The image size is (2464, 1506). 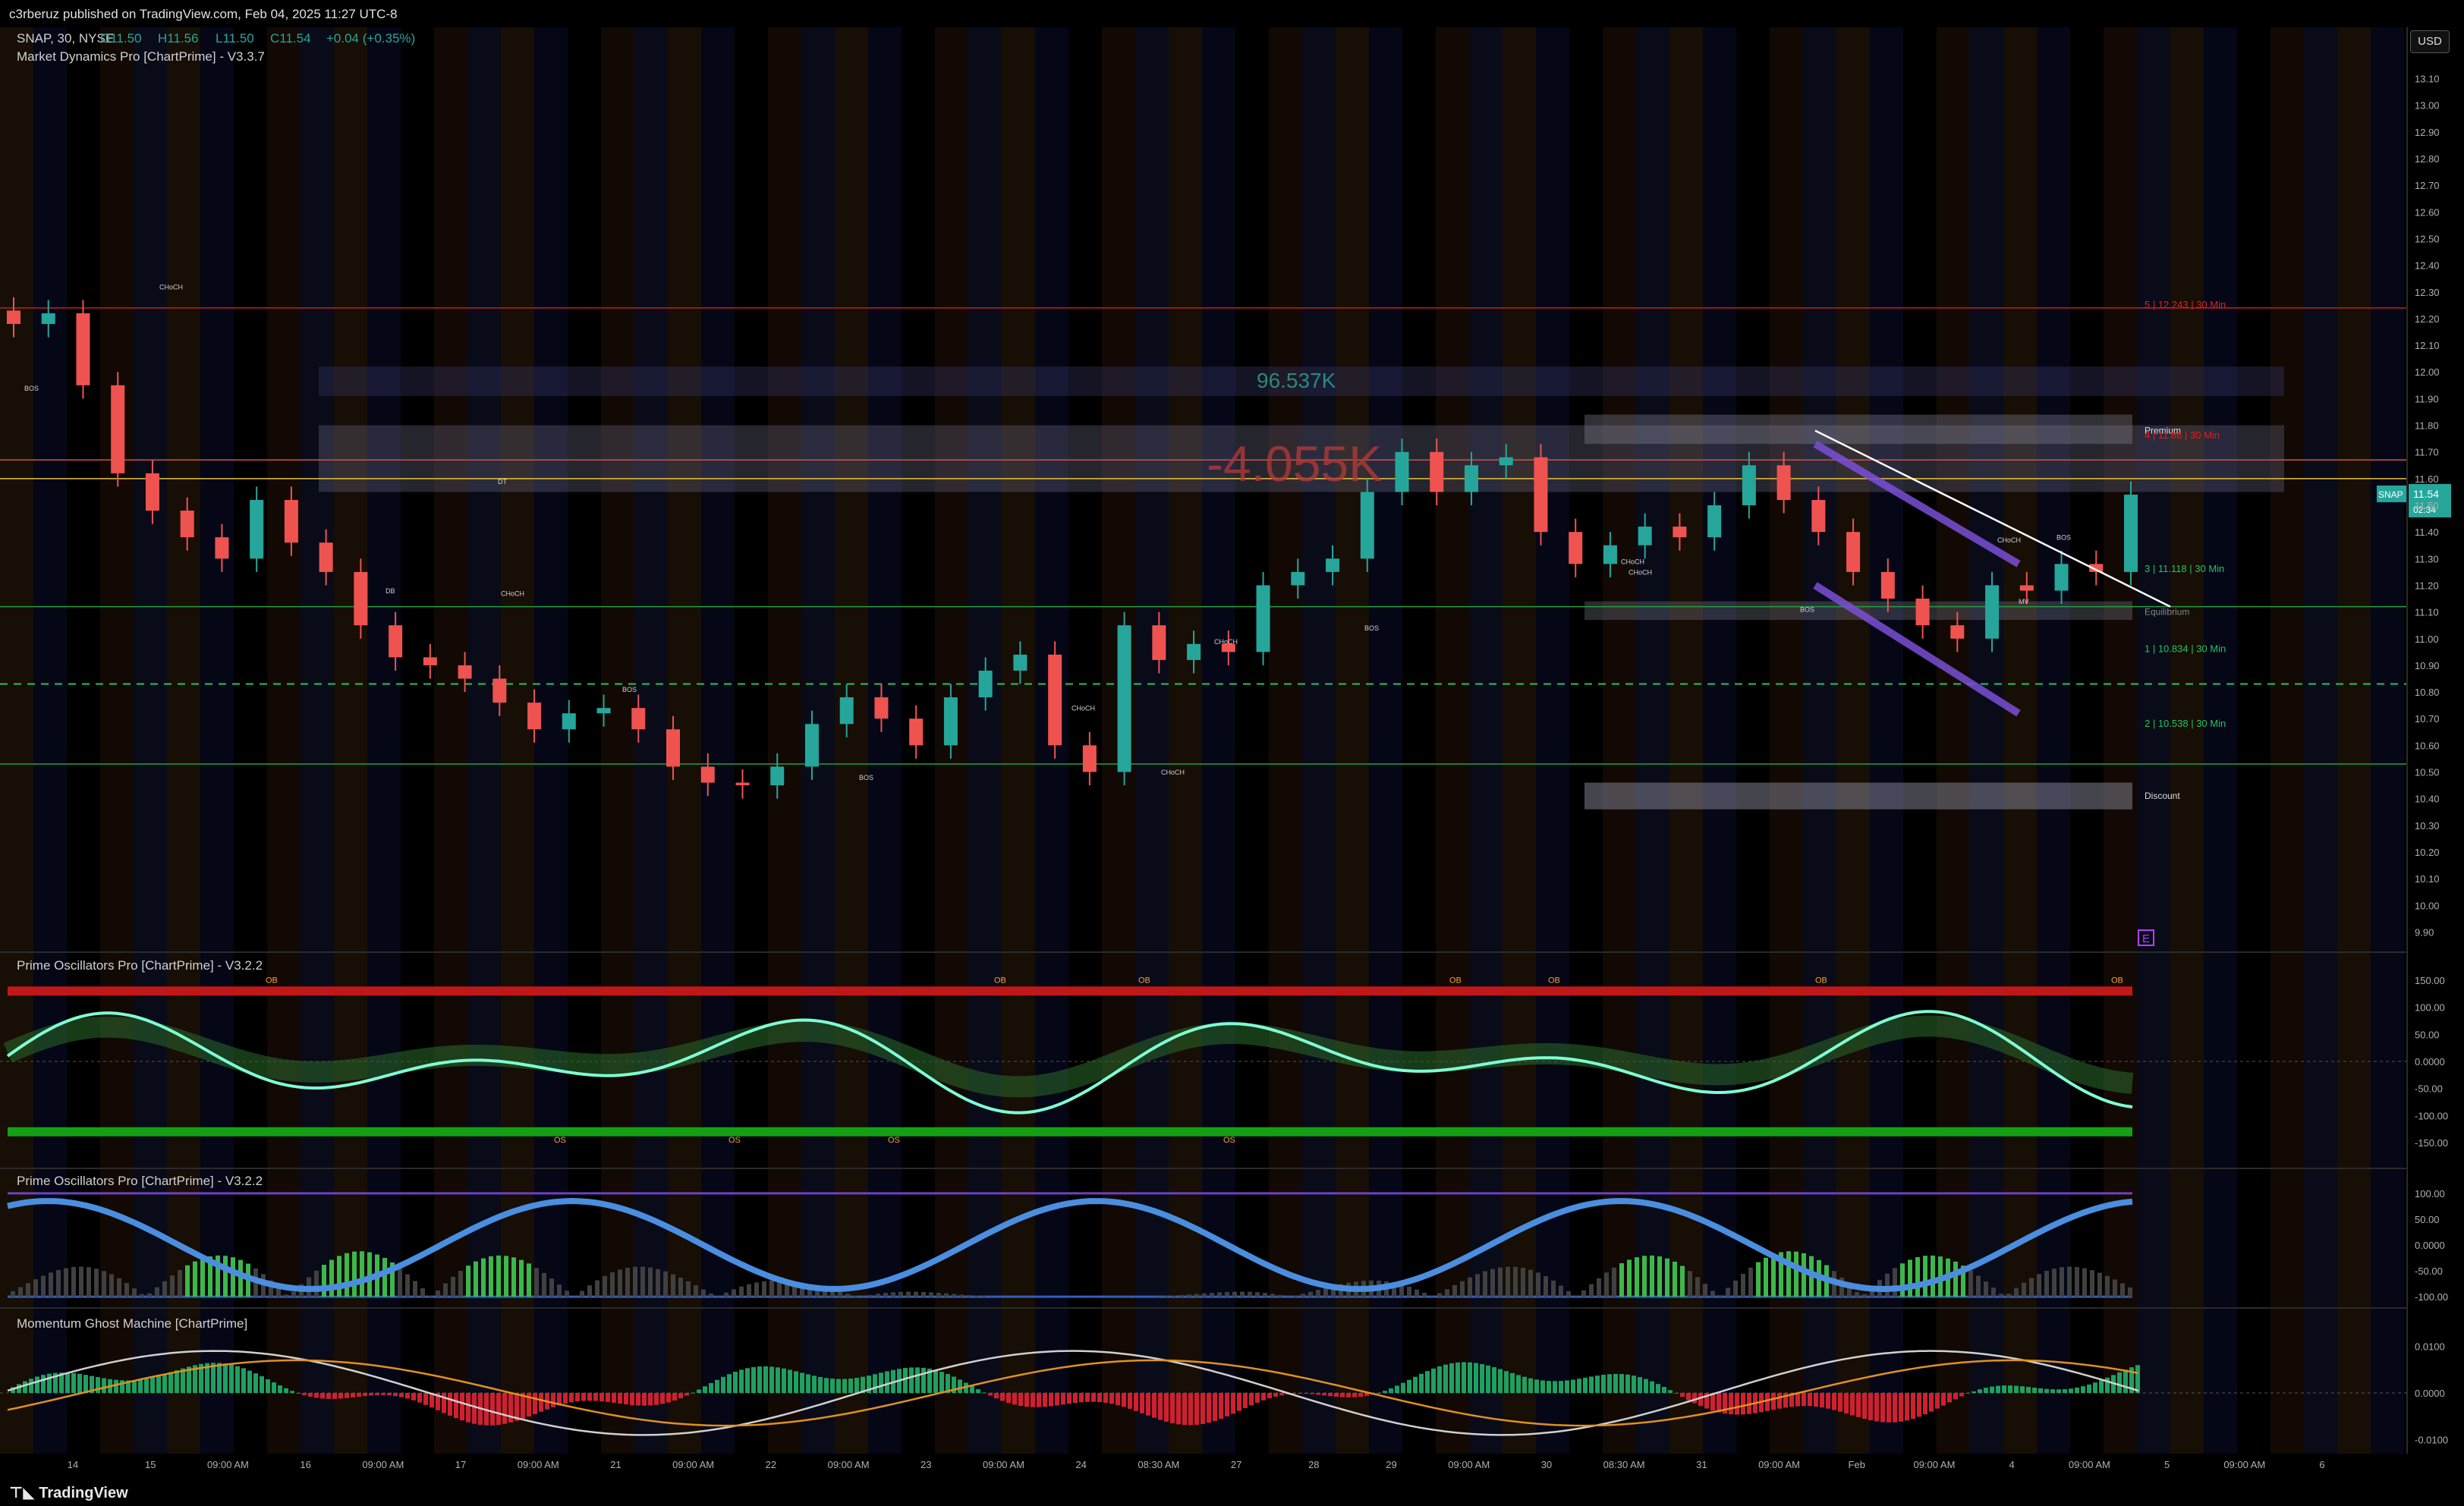 I want to click on time-axis-label: 27, so click(x=1236, y=1464).